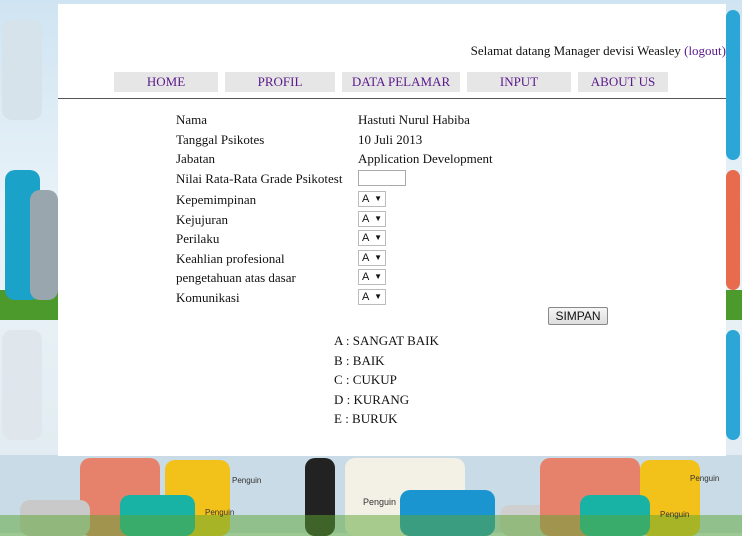  I want to click on grade-select-kepemimpinan: A ▼, so click(372, 199).